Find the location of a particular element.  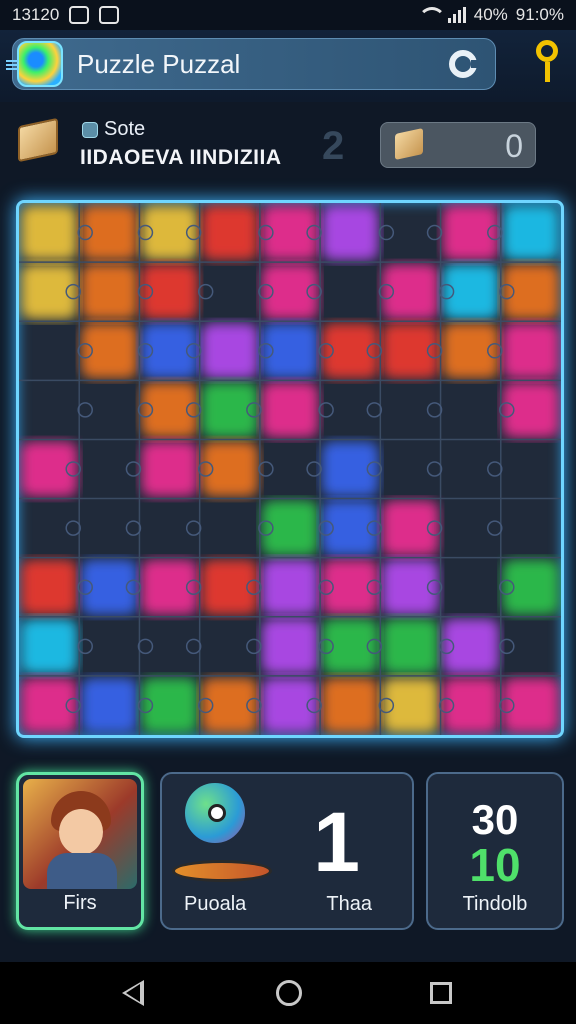

app-title: Puzzle Puzzal is located at coordinates (159, 63).